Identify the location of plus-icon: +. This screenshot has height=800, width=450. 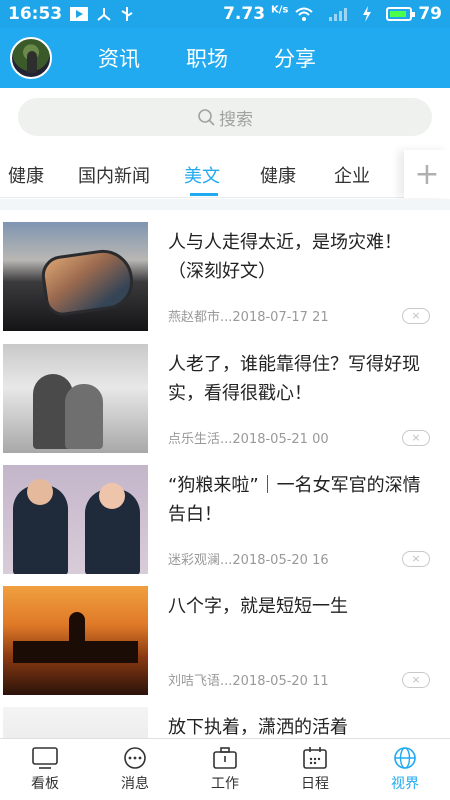
(427, 174).